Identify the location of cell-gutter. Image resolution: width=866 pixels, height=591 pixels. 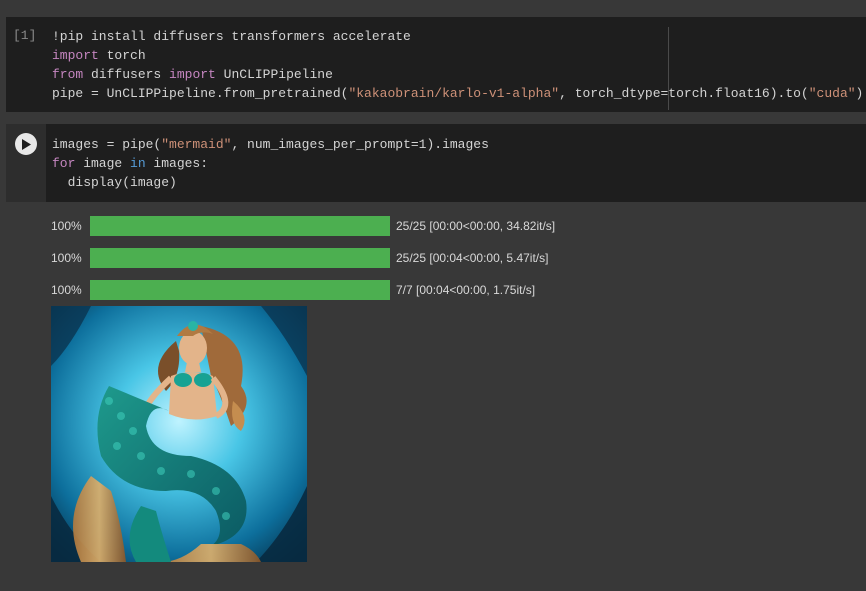
(26, 163).